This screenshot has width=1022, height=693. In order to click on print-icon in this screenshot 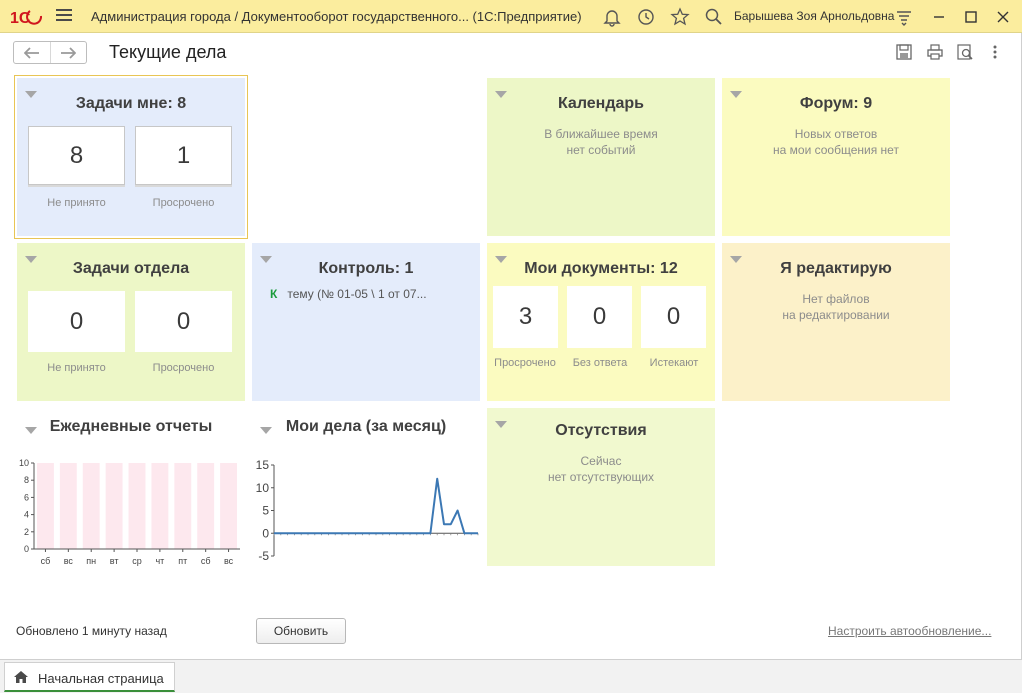, I will do `click(935, 52)`.